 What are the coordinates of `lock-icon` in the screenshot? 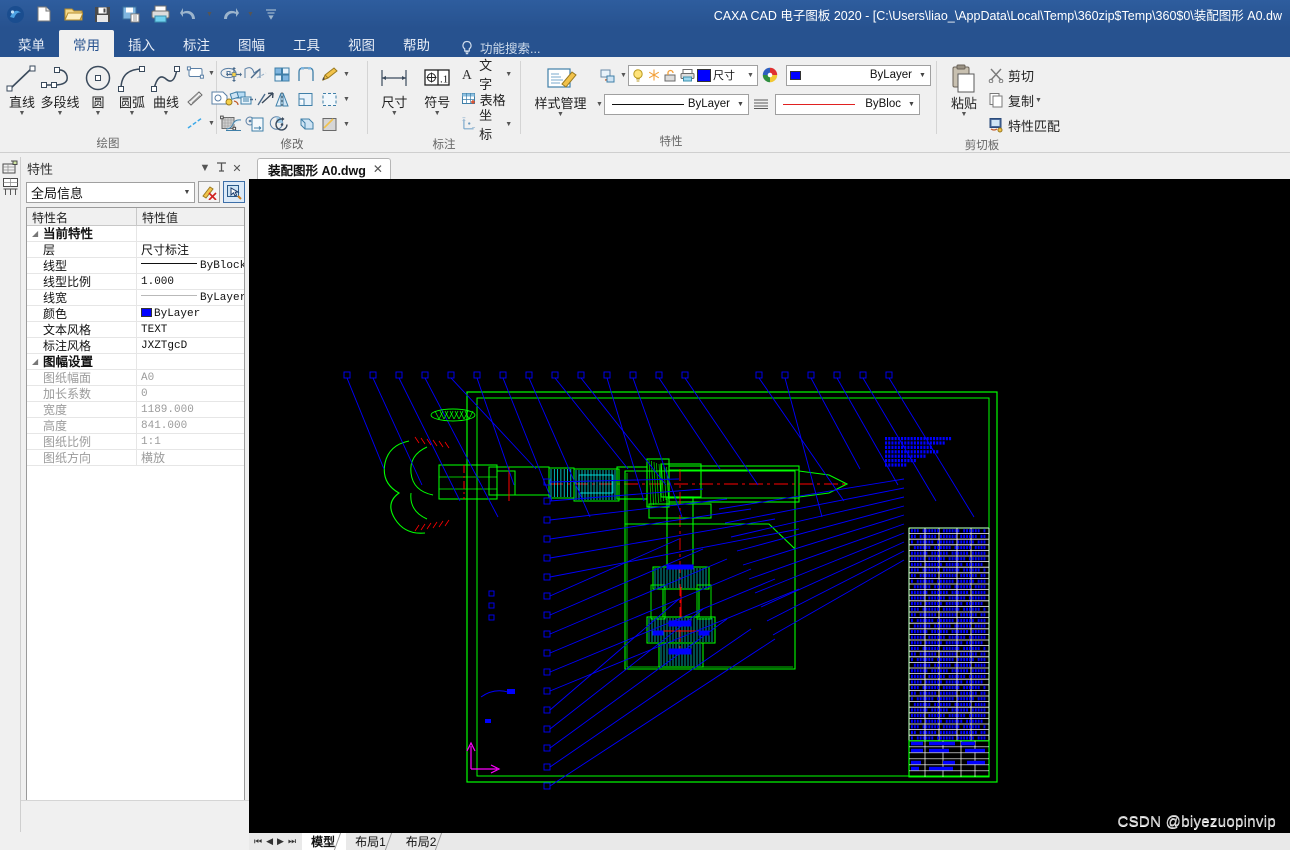 It's located at (670, 75).